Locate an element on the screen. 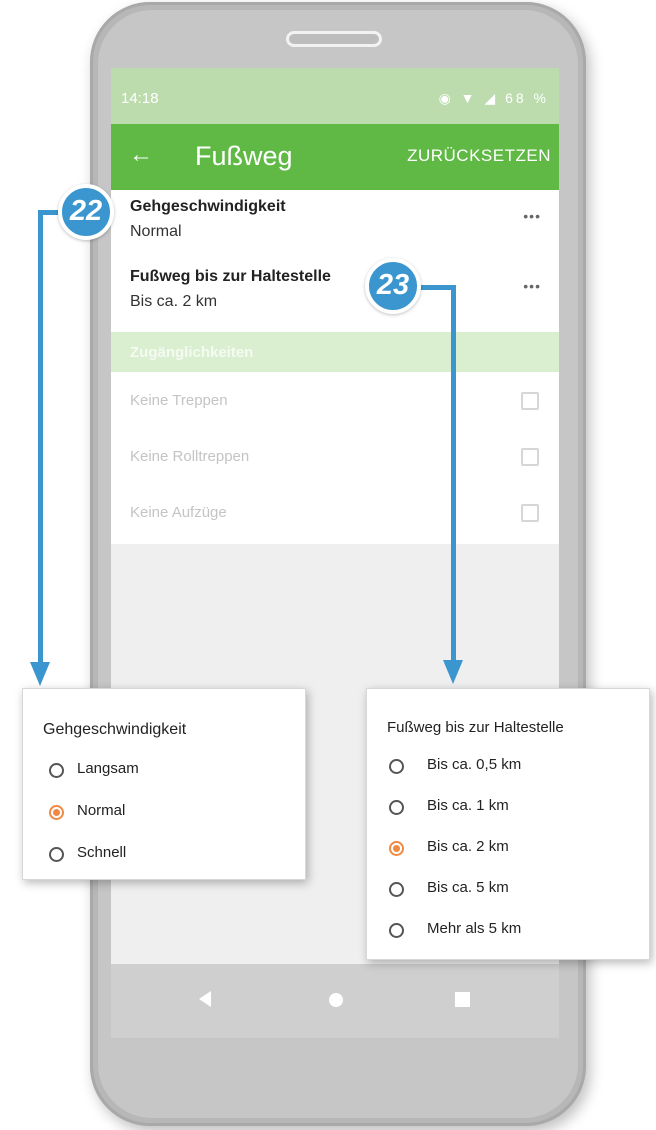 This screenshot has height=1130, width=656. dialog-title: Gehgeschwindigkeit is located at coordinates (115, 729).